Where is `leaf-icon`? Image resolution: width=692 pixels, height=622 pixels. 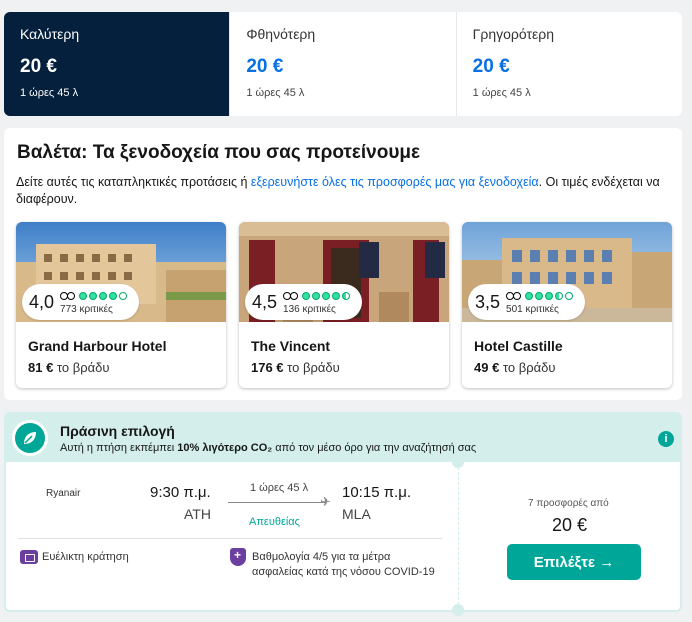 leaf-icon is located at coordinates (30, 438).